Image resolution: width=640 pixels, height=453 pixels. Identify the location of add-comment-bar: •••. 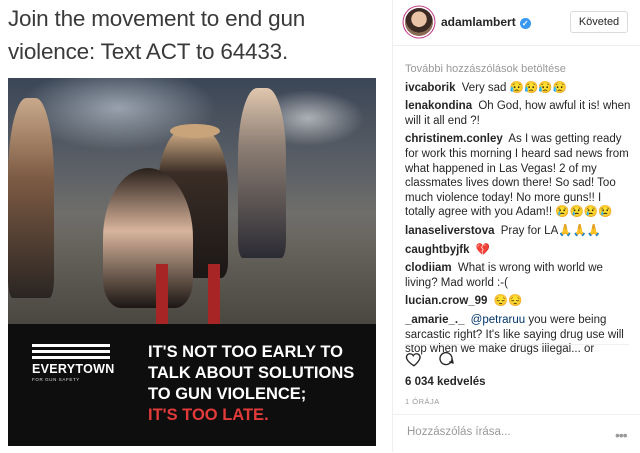
(516, 433).